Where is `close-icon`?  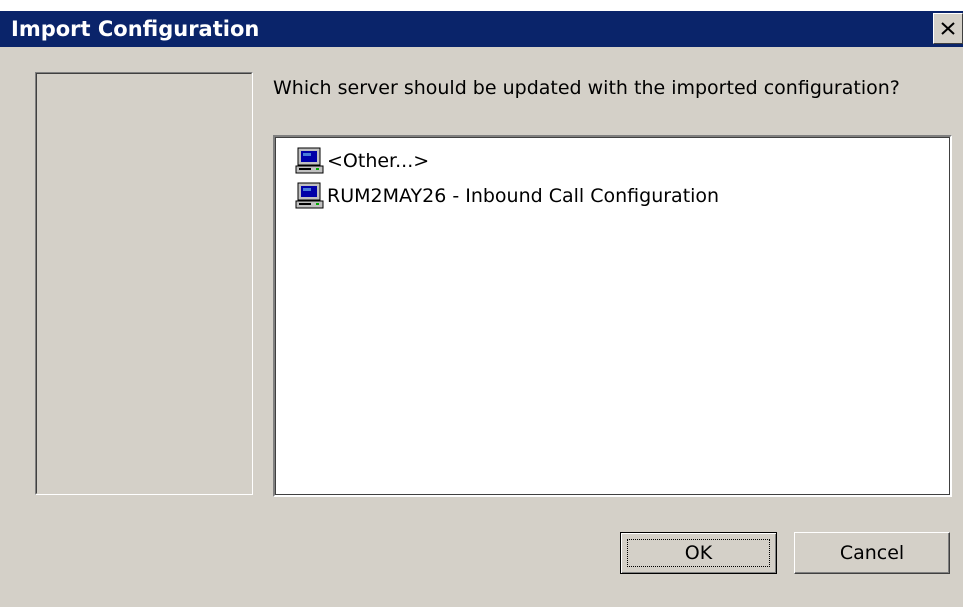 close-icon is located at coordinates (948, 28).